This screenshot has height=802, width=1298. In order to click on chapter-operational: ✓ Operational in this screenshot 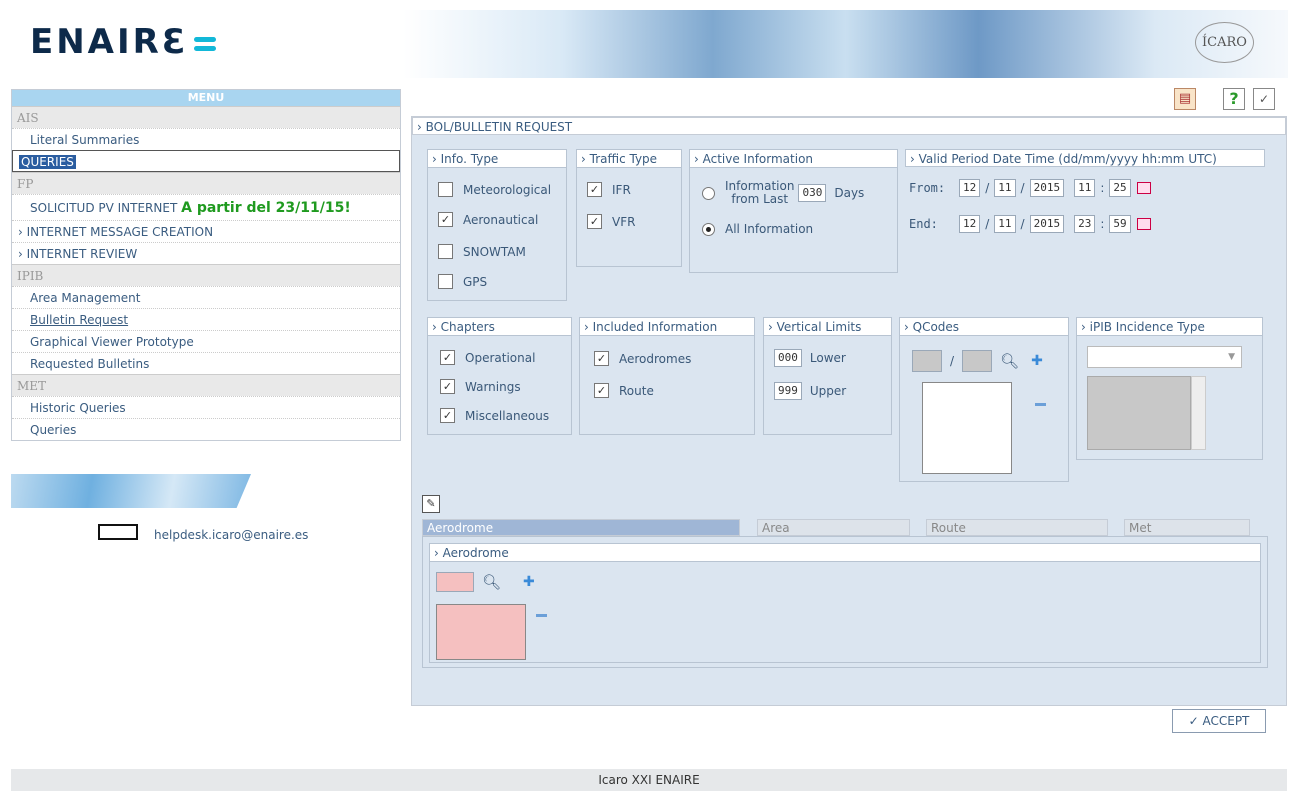, I will do `click(487, 357)`.